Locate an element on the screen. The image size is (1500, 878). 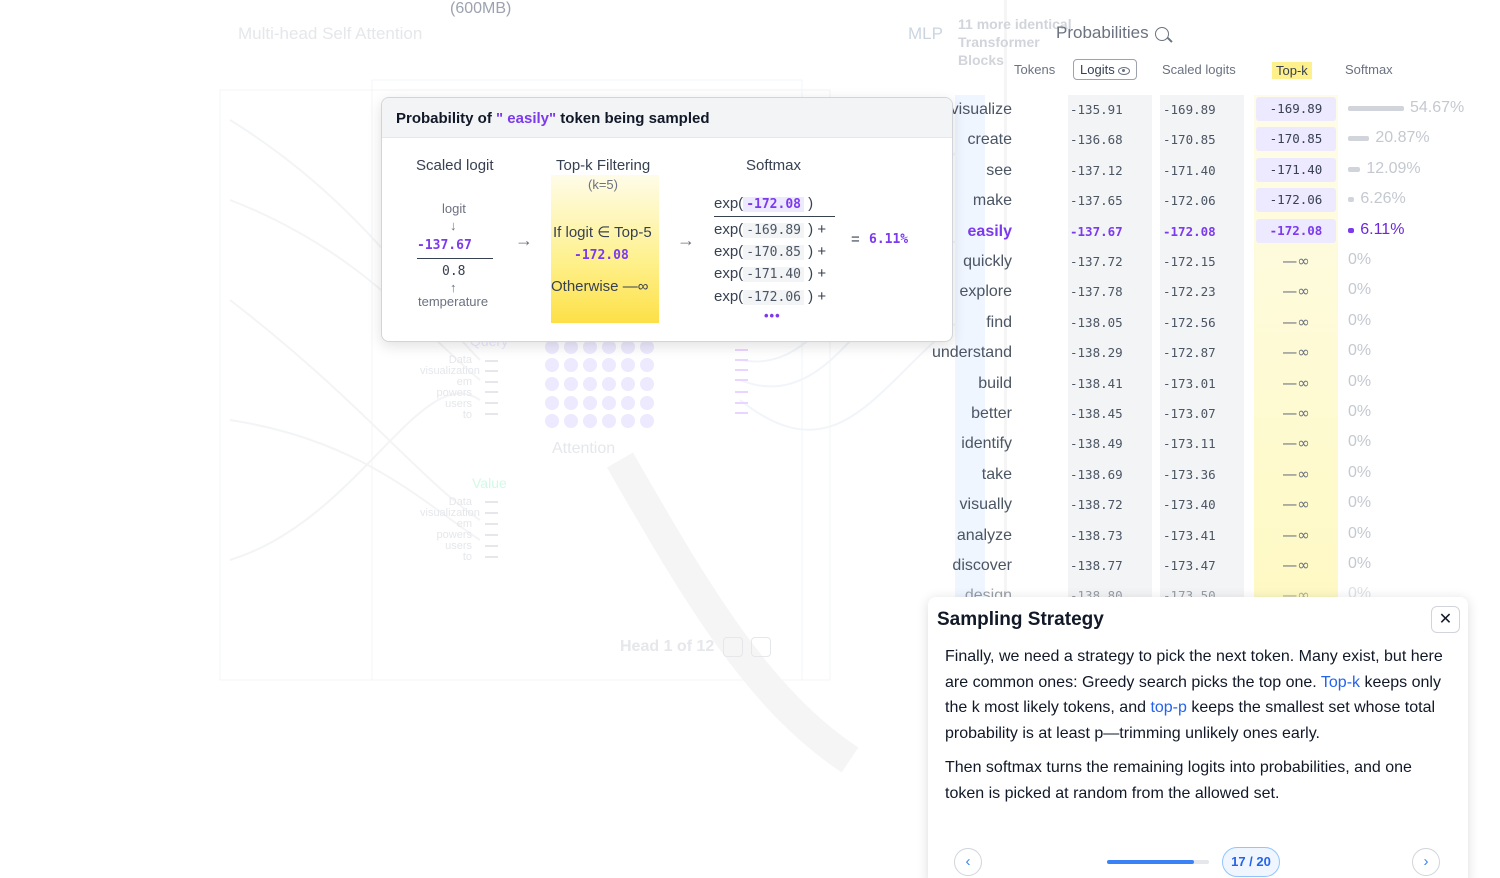
token-row: better -138.45 -173.07 —∞ 0% is located at coordinates (1220, 414).